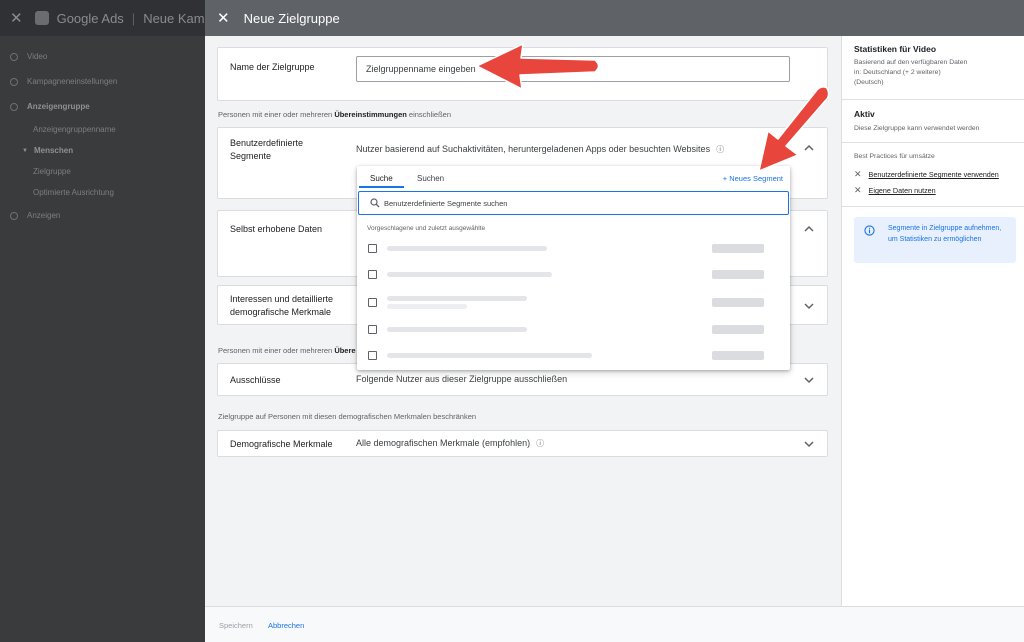 The width and height of the screenshot is (1024, 642). Describe the element at coordinates (52, 171) in the screenshot. I see `background-nav-label: Zielgruppe` at that location.